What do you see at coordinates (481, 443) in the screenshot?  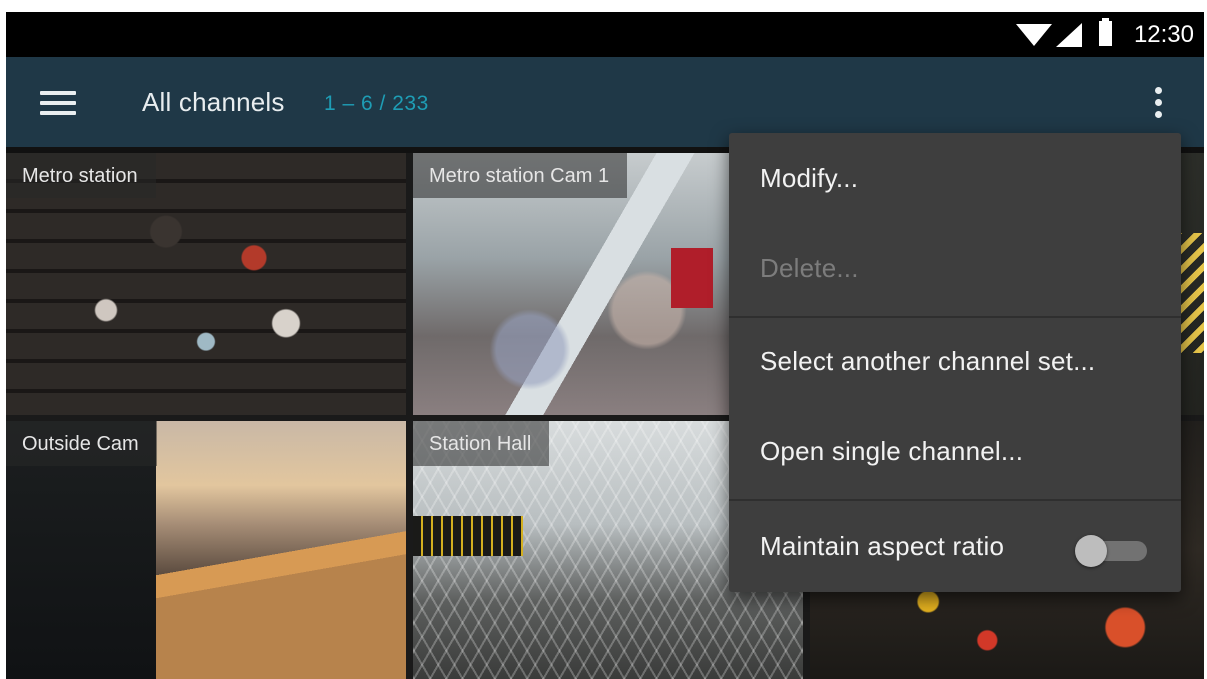 I see `channel-label: Station Hall` at bounding box center [481, 443].